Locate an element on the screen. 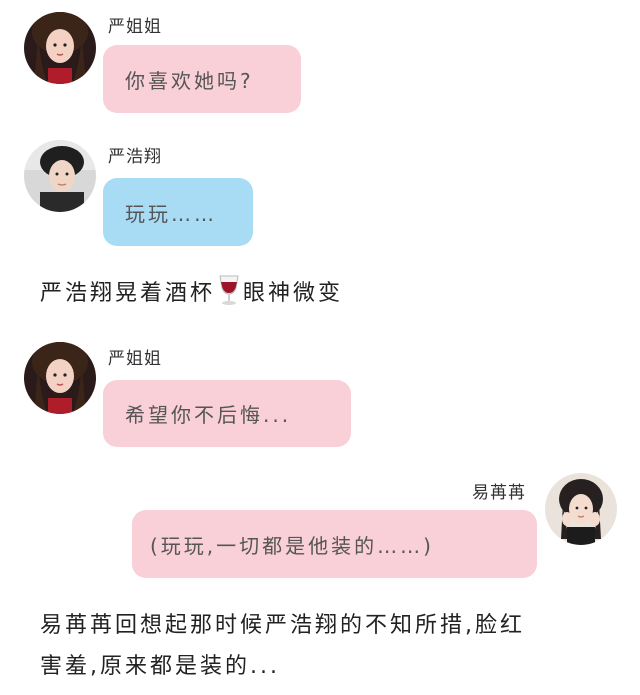 Image resolution: width=640 pixels, height=695 pixels. narration-text: 严浩翔晃着酒杯 is located at coordinates (128, 293).